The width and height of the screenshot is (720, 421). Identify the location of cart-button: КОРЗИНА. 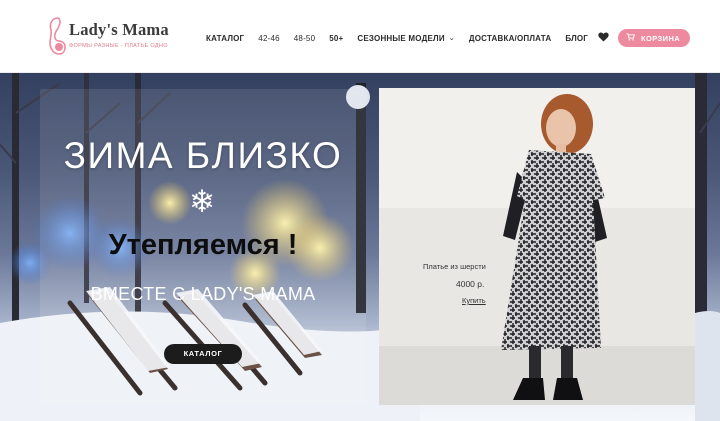
(654, 38).